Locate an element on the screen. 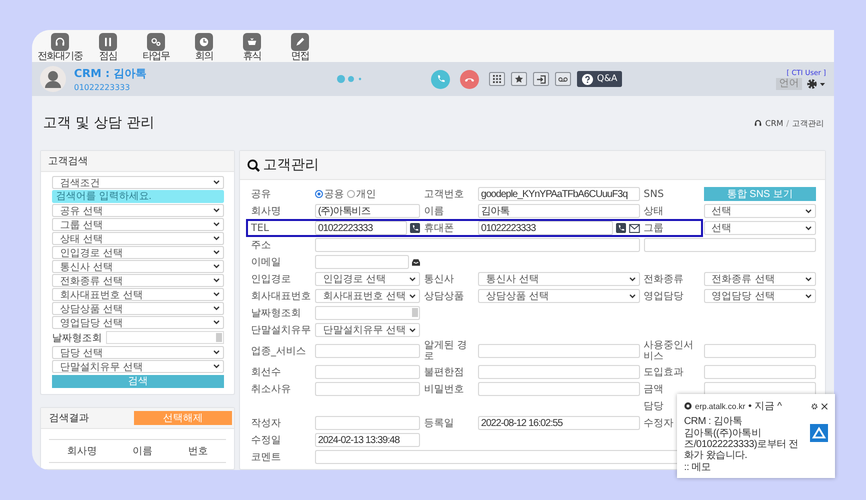 This screenshot has height=500, width=866. search-input: 검색어를 입력하세요. is located at coordinates (138, 196).